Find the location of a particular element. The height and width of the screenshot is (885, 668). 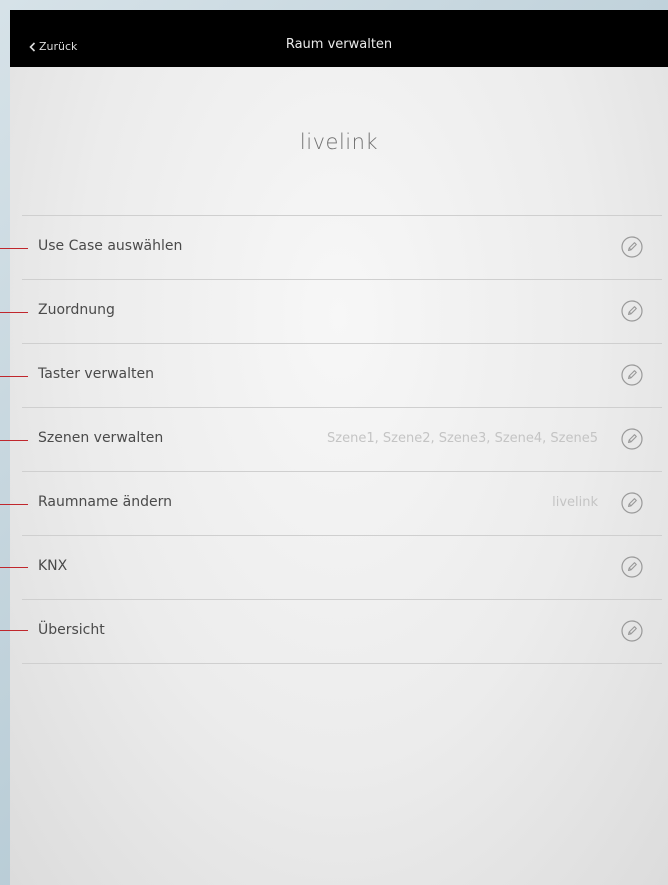

room-name-heading: livelink is located at coordinates (339, 142).